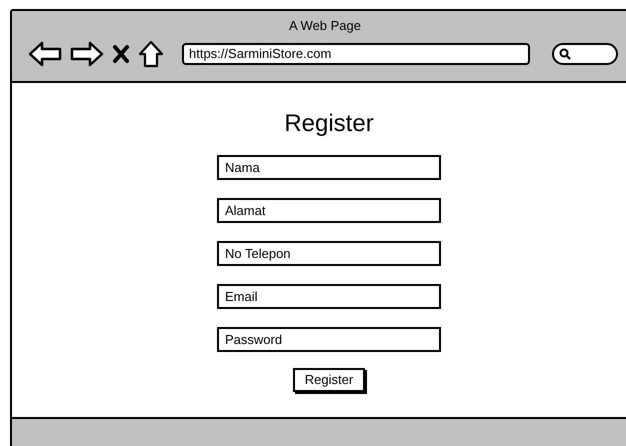  I want to click on search-field, so click(585, 53).